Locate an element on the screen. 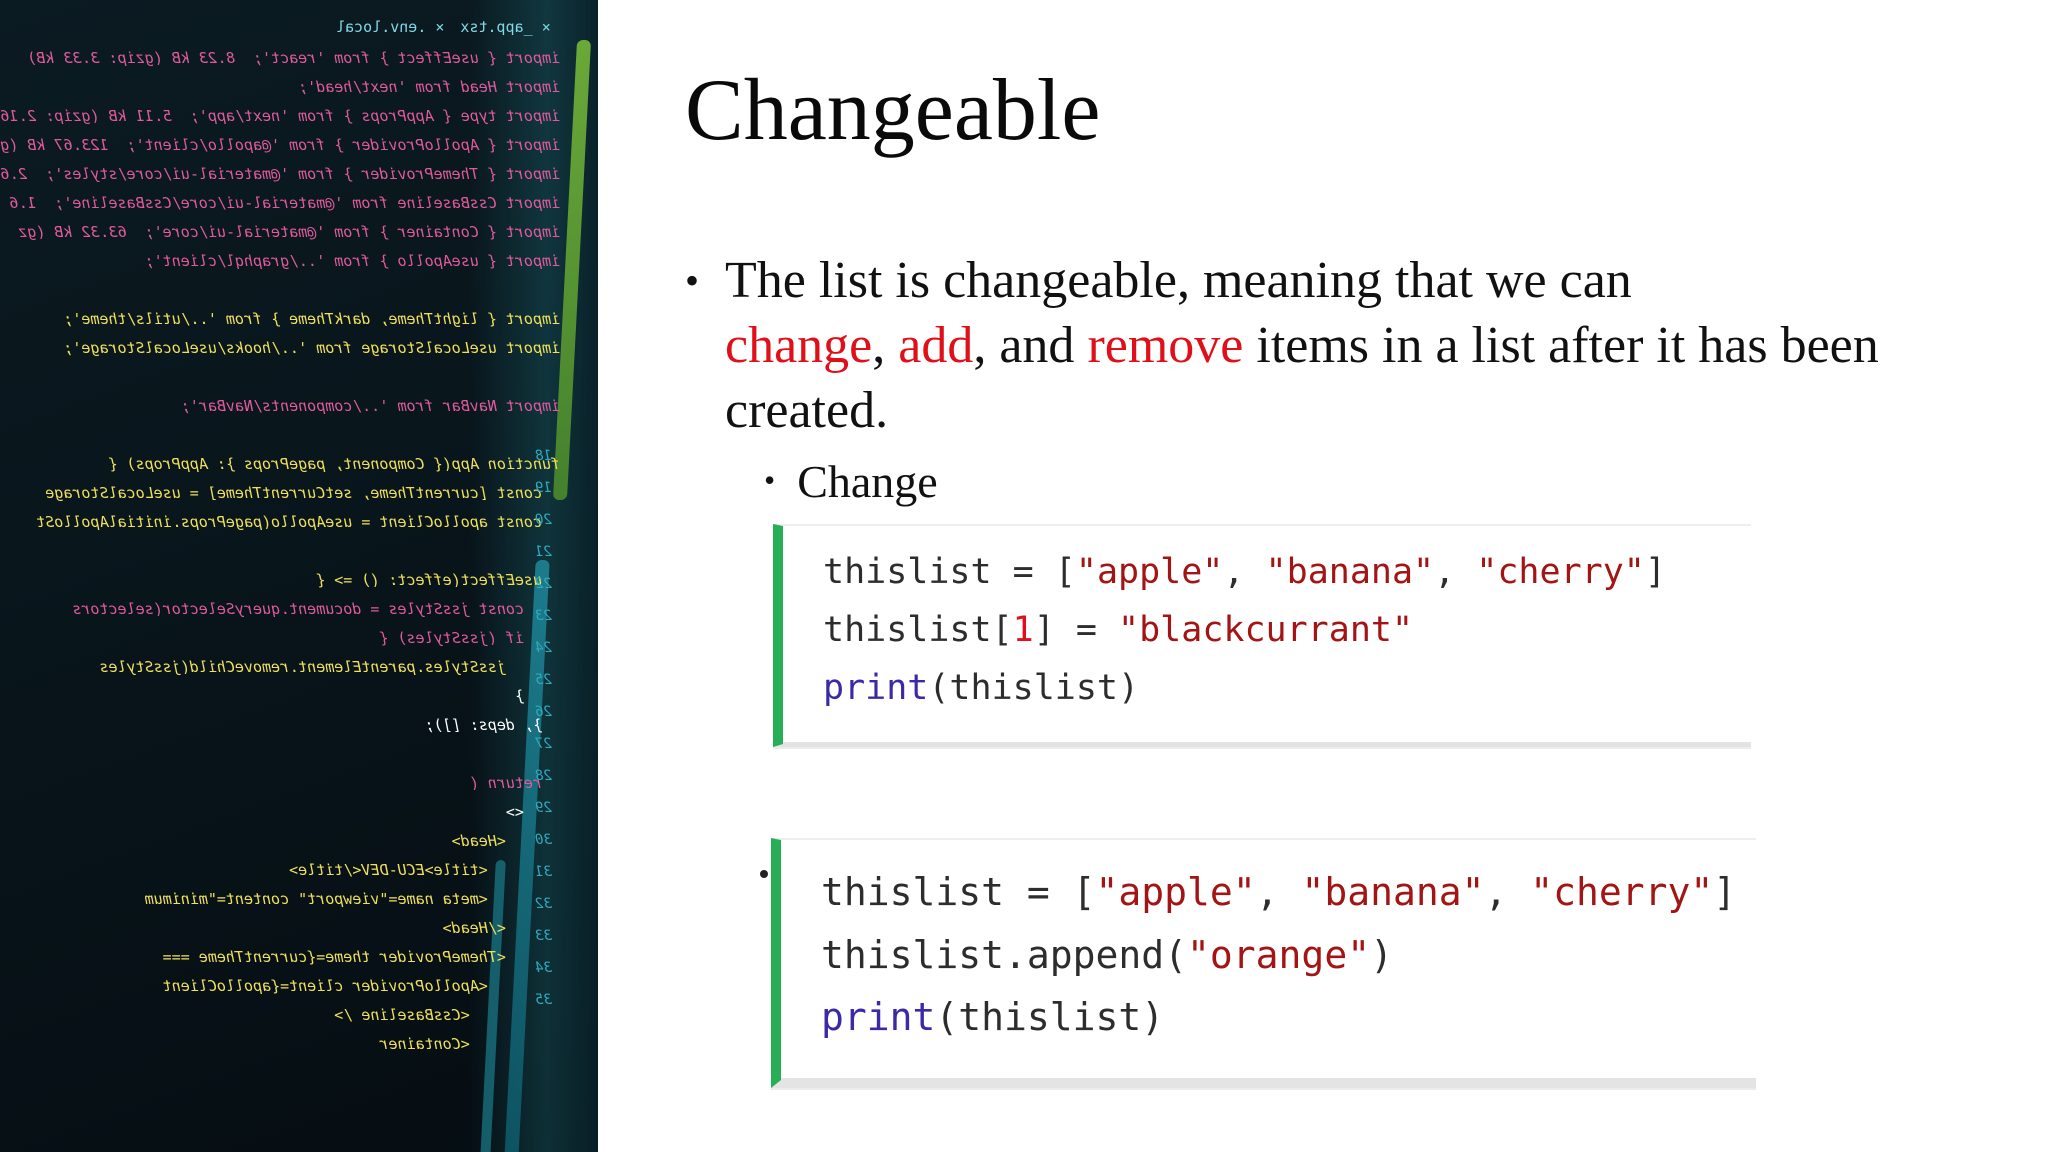  line-number: 26 is located at coordinates (543, 712).